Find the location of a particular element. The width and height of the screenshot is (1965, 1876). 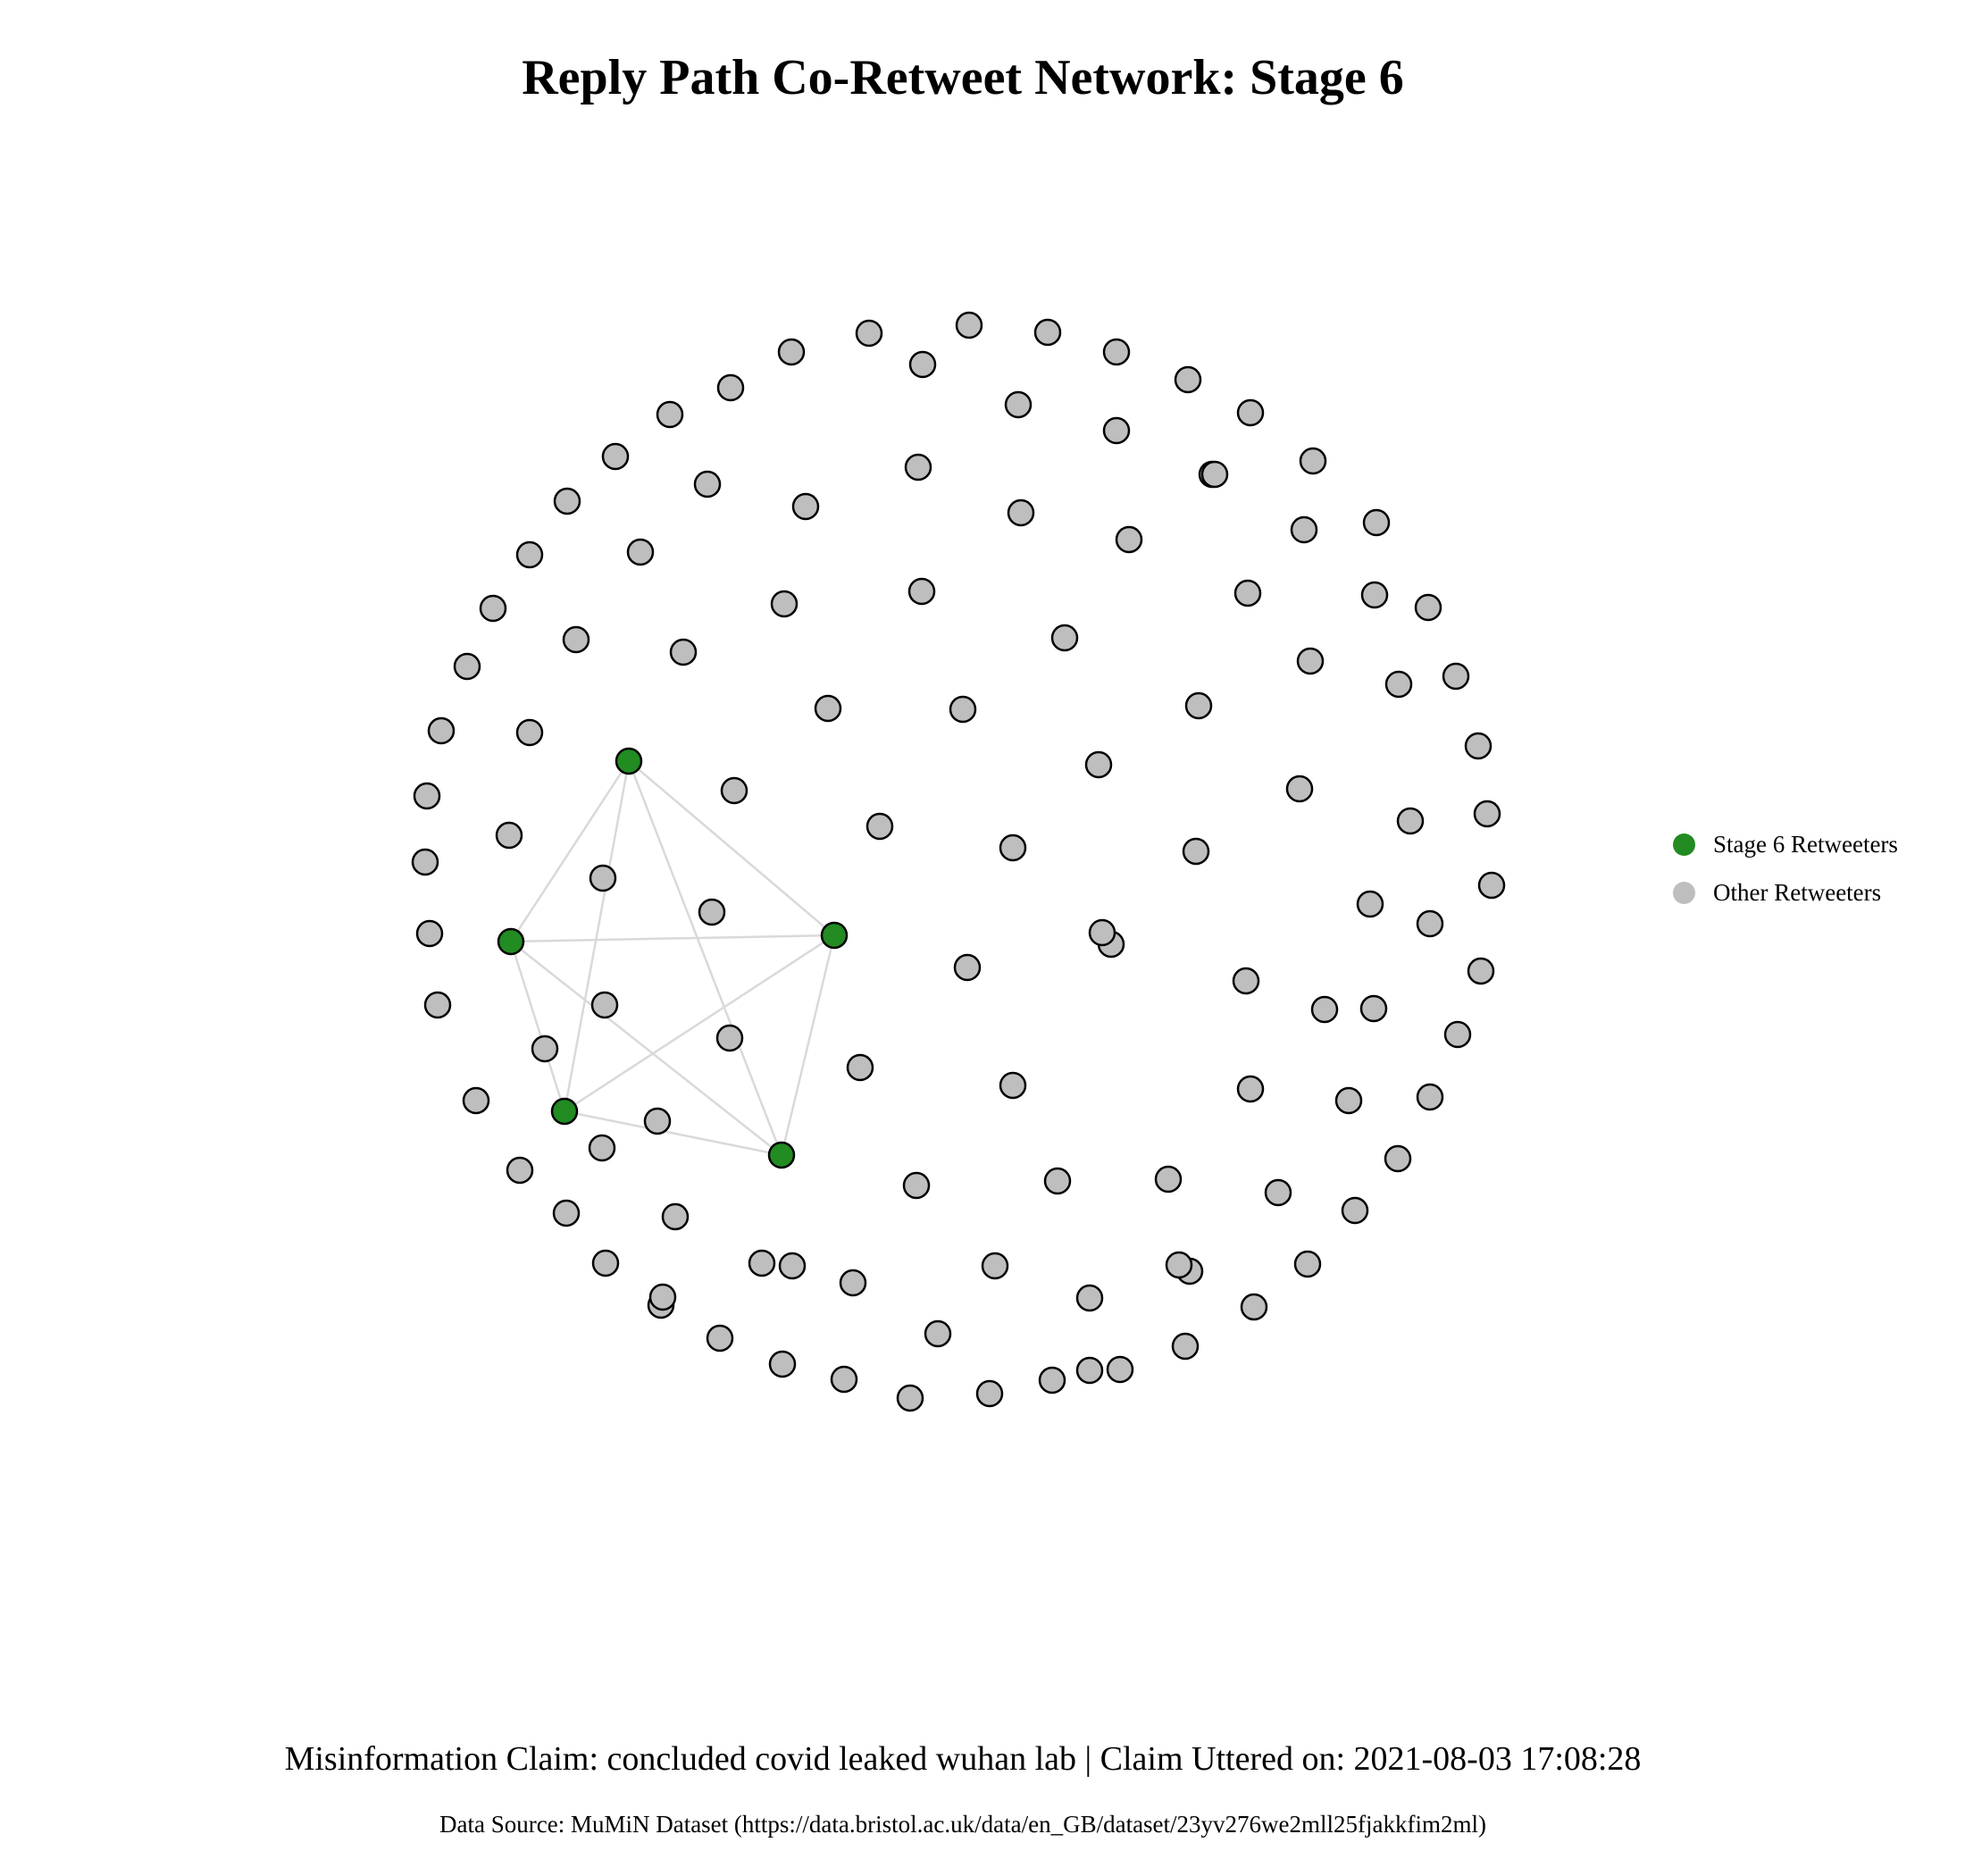

legend-item-other: Other Retweeters is located at coordinates (1785, 892).